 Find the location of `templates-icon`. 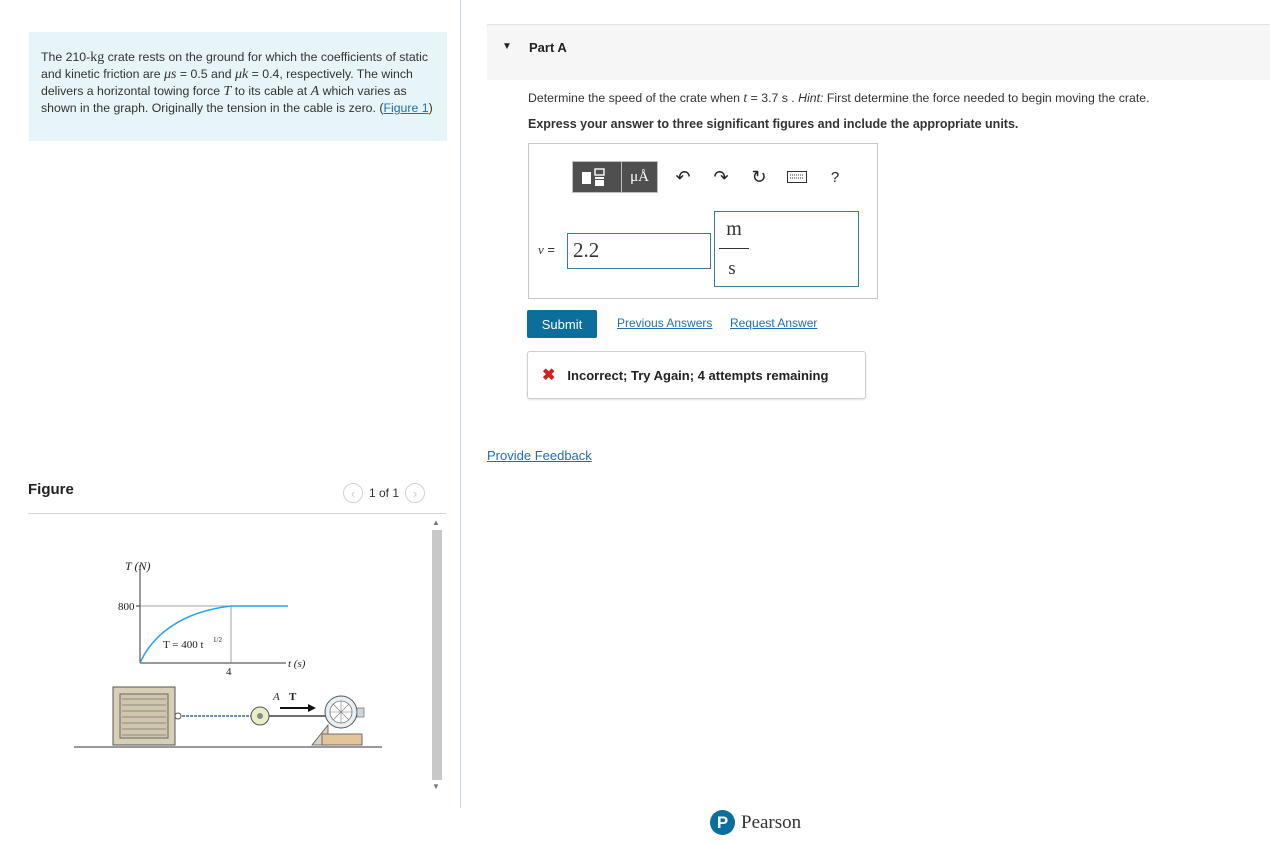

templates-icon is located at coordinates (593, 177).